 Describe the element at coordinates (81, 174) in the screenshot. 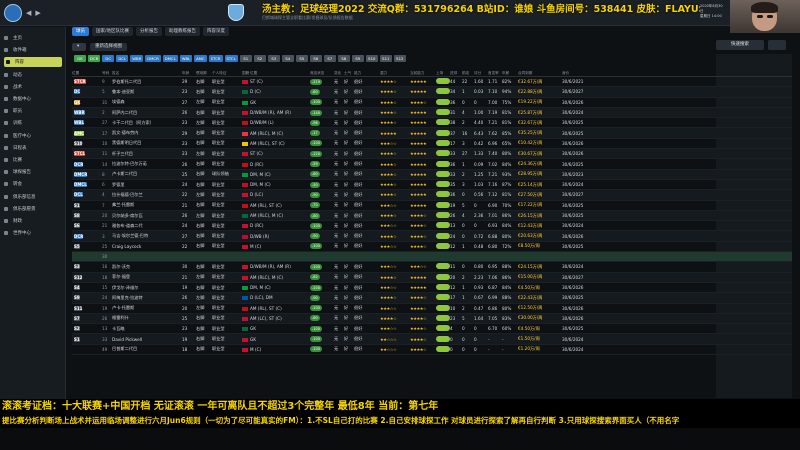

I see `position-badge: DMCR` at that location.